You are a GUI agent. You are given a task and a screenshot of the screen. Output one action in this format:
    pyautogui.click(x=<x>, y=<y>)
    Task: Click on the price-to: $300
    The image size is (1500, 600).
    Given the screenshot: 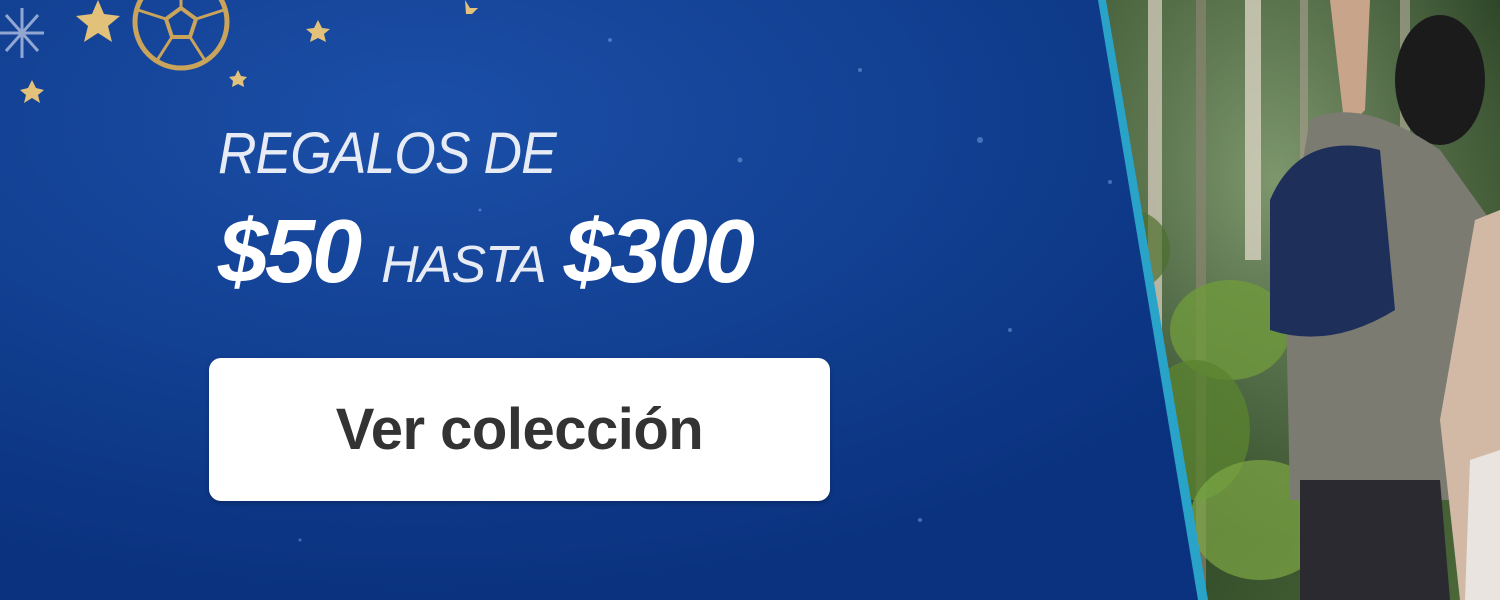 What is the action you would take?
    pyautogui.click(x=659, y=252)
    